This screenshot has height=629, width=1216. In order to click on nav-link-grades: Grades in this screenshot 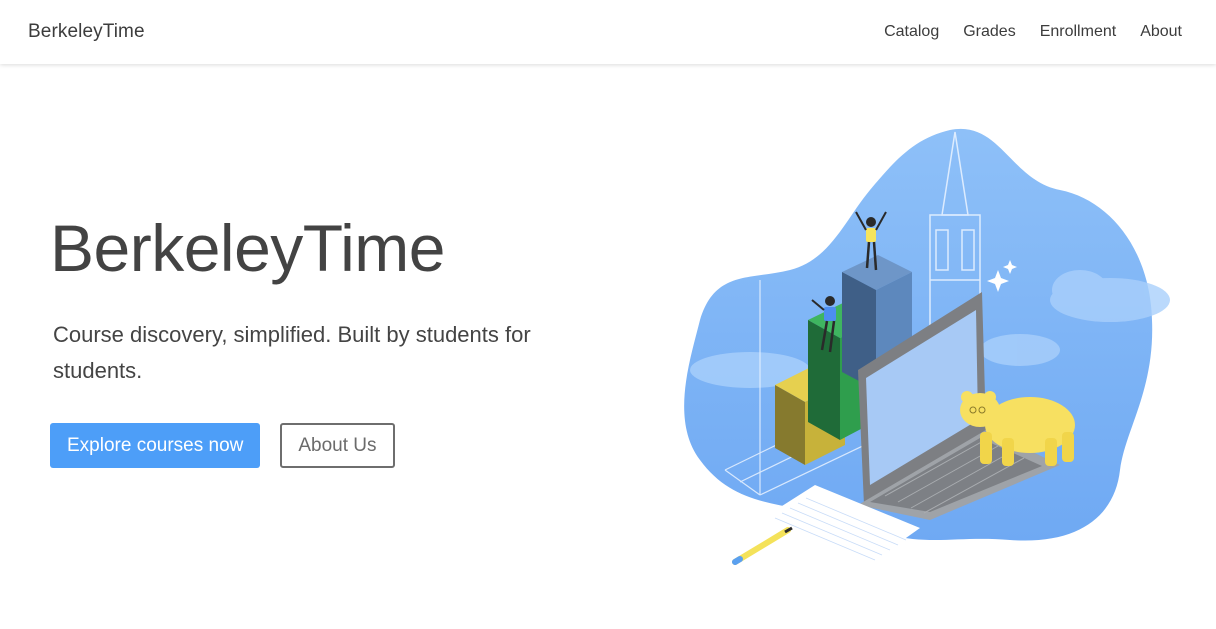, I will do `click(989, 32)`.